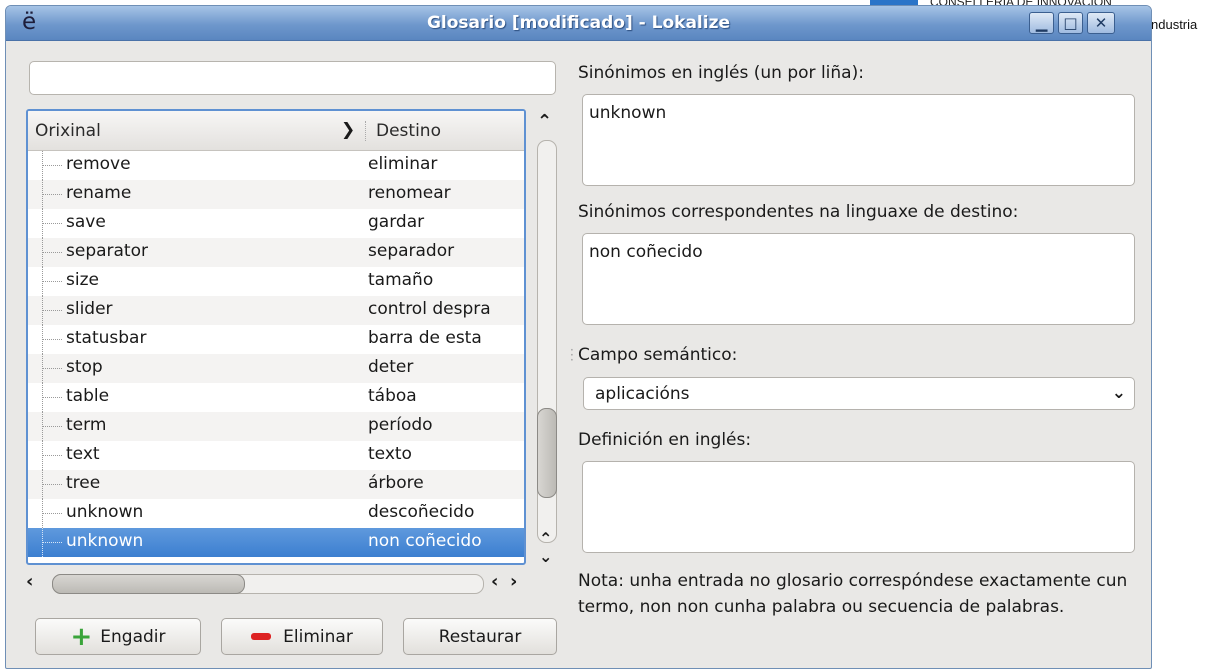 The image size is (1213, 671). I want to click on tree-row: unknown descoñecido, so click(276, 513).